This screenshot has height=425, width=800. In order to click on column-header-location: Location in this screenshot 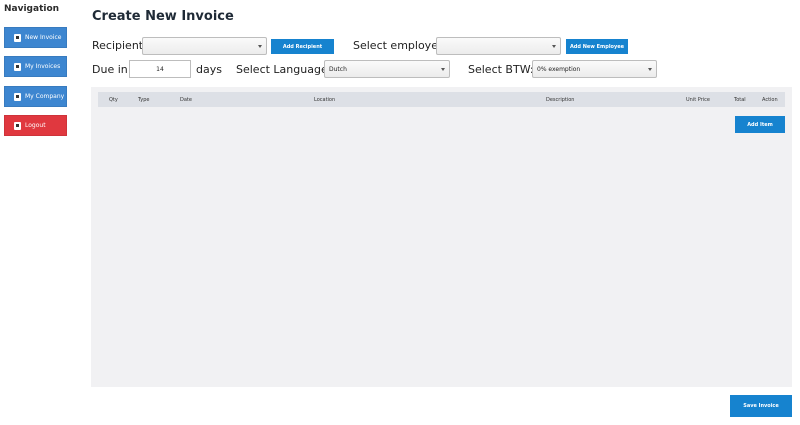, I will do `click(325, 100)`.